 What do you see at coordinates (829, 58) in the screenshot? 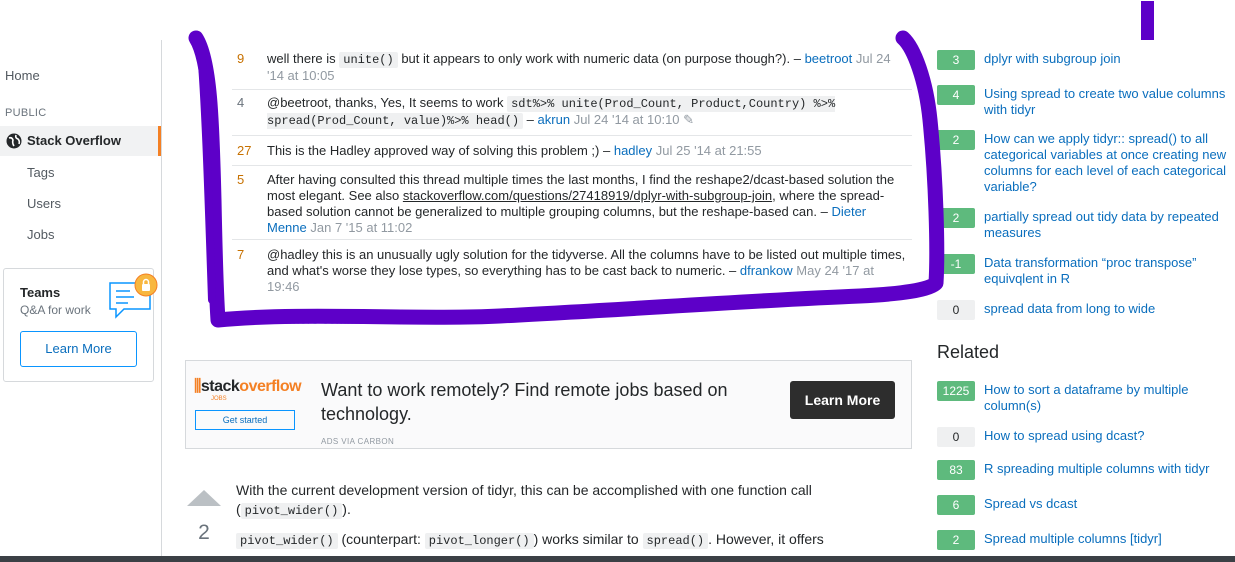
I see `comment-user-link: beetroot` at bounding box center [829, 58].